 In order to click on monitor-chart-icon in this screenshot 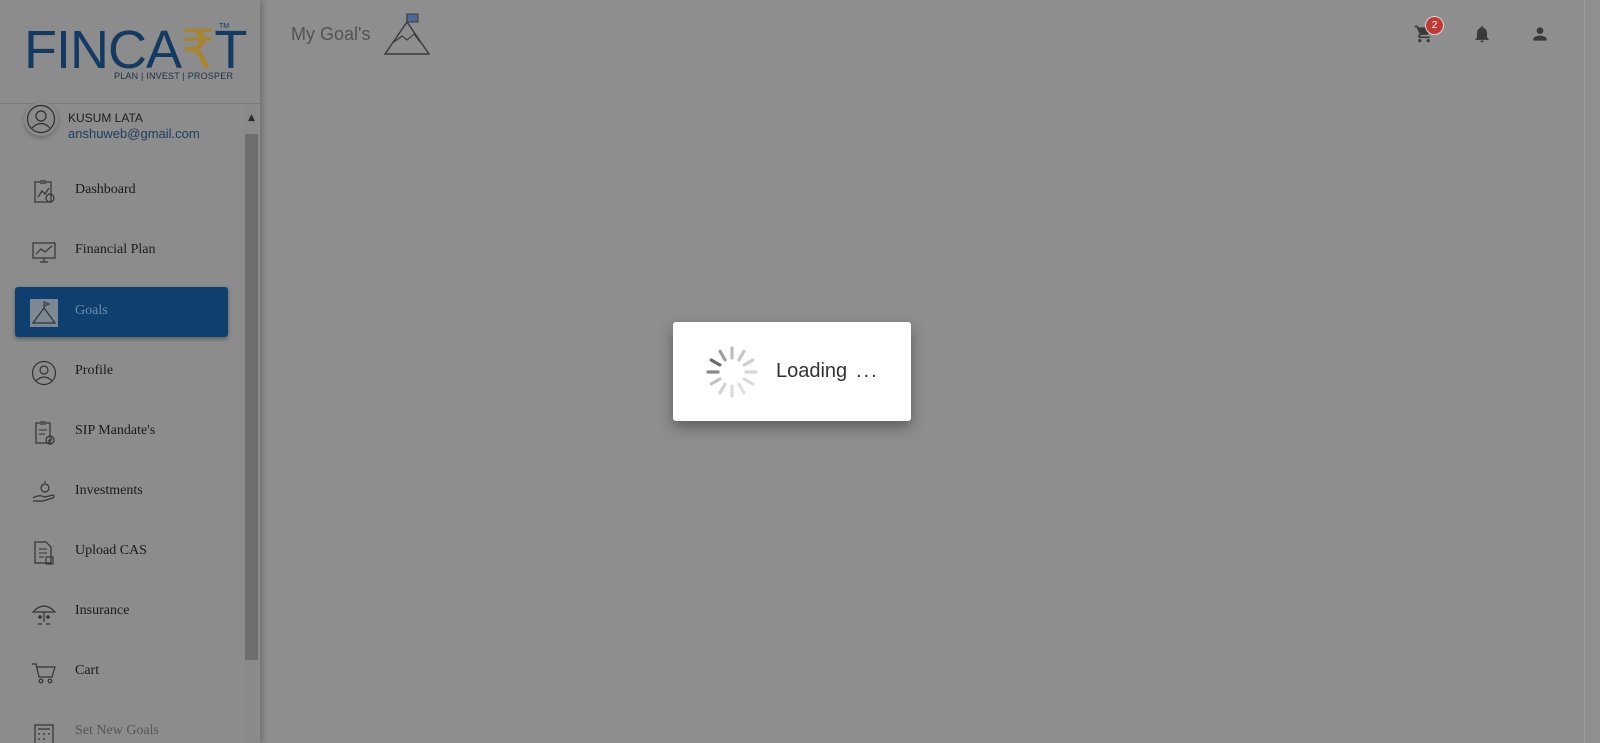, I will do `click(44, 252)`.